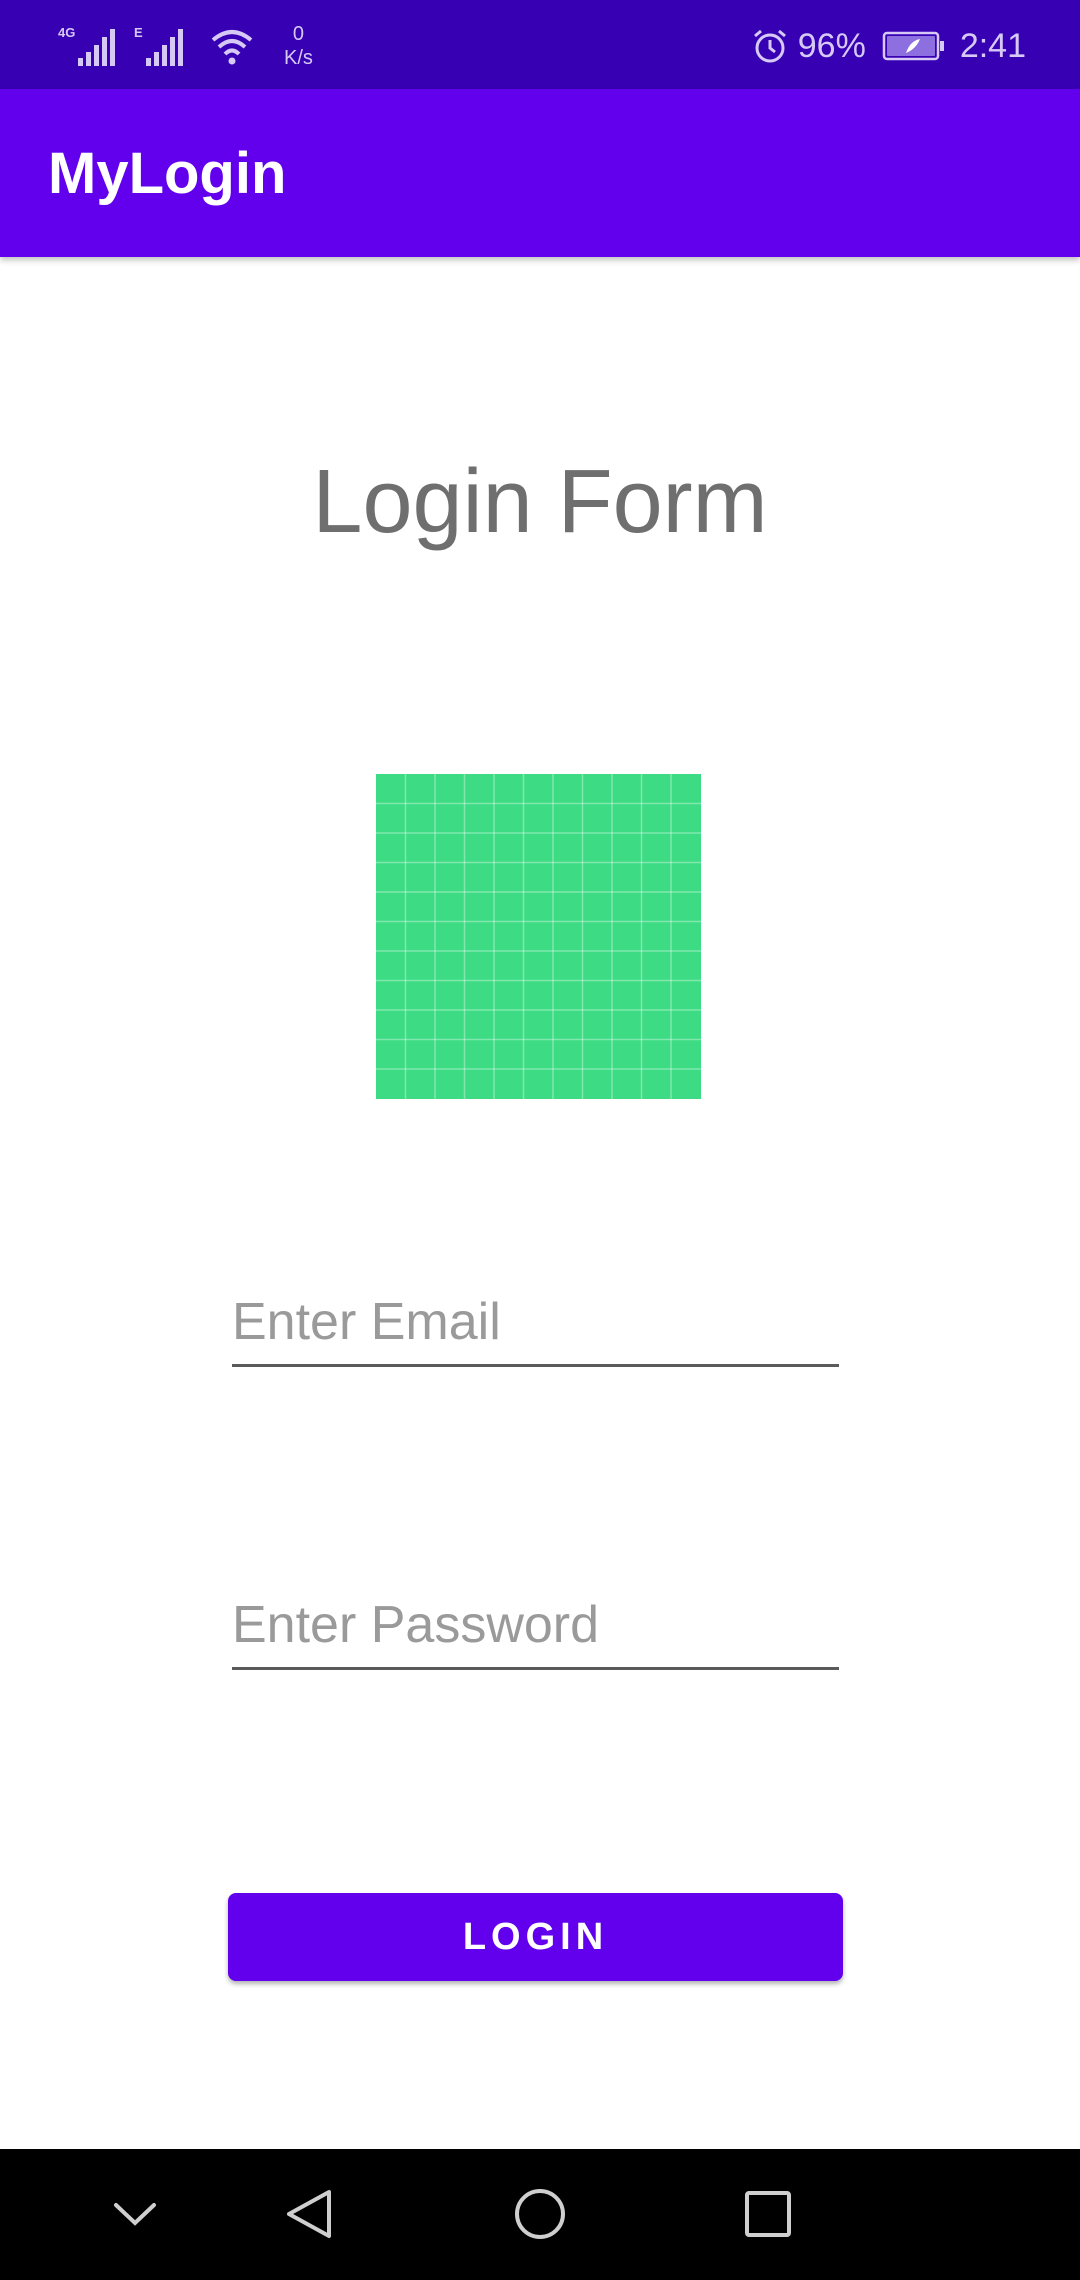 The width and height of the screenshot is (1080, 2280). I want to click on chevron-down-icon, so click(135, 2214).